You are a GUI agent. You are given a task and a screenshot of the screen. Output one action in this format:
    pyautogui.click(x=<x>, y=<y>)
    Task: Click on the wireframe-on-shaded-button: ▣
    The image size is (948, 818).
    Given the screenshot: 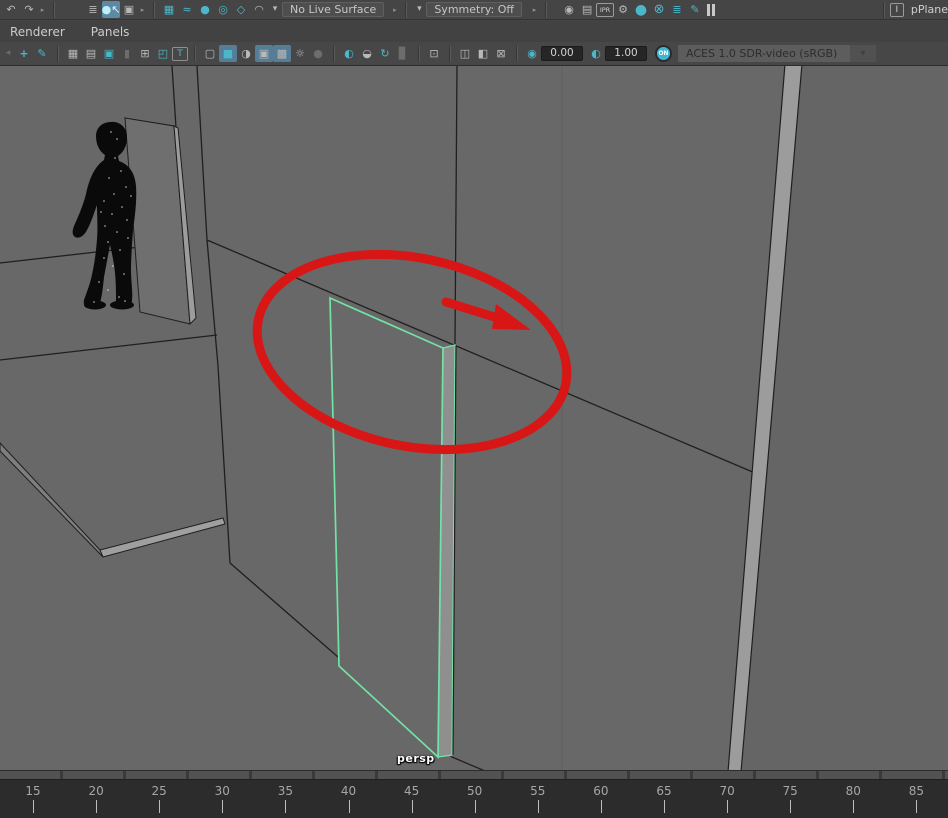 What is the action you would take?
    pyautogui.click(x=264, y=53)
    